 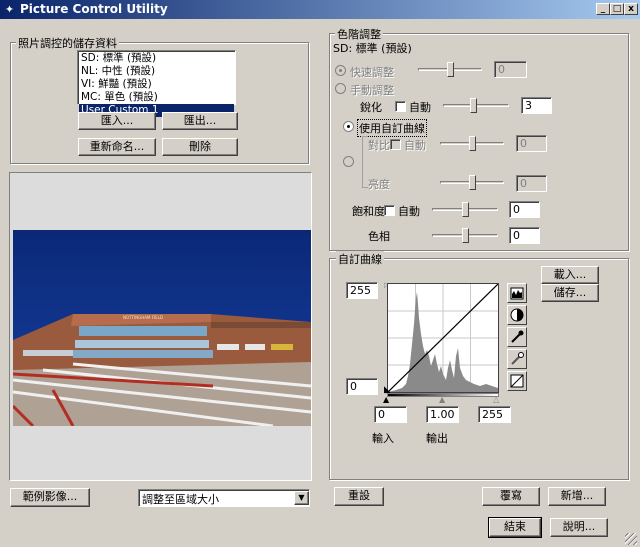 I want to click on brightness-value: 0, so click(x=531, y=183).